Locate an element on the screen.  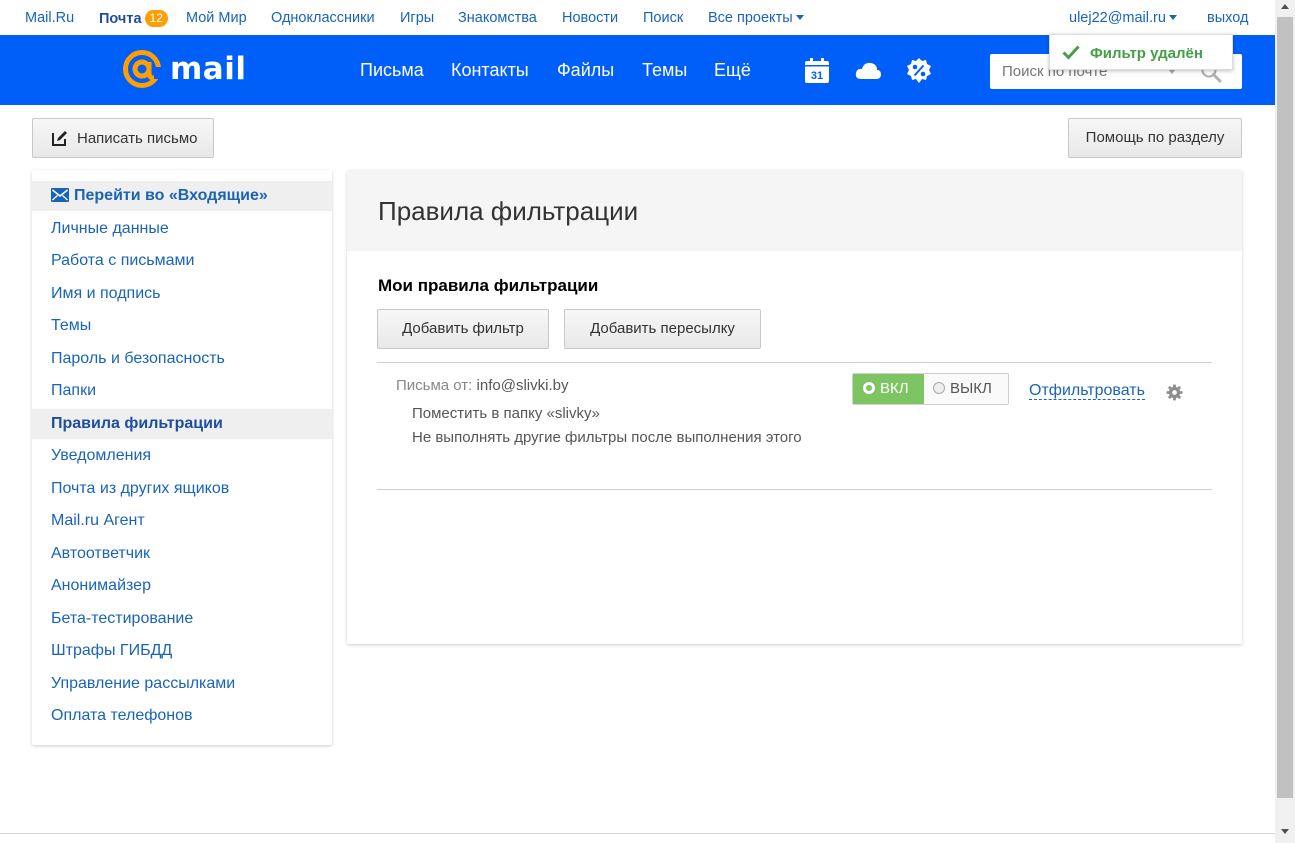
all-projects-label: Все проекты is located at coordinates (750, 18).